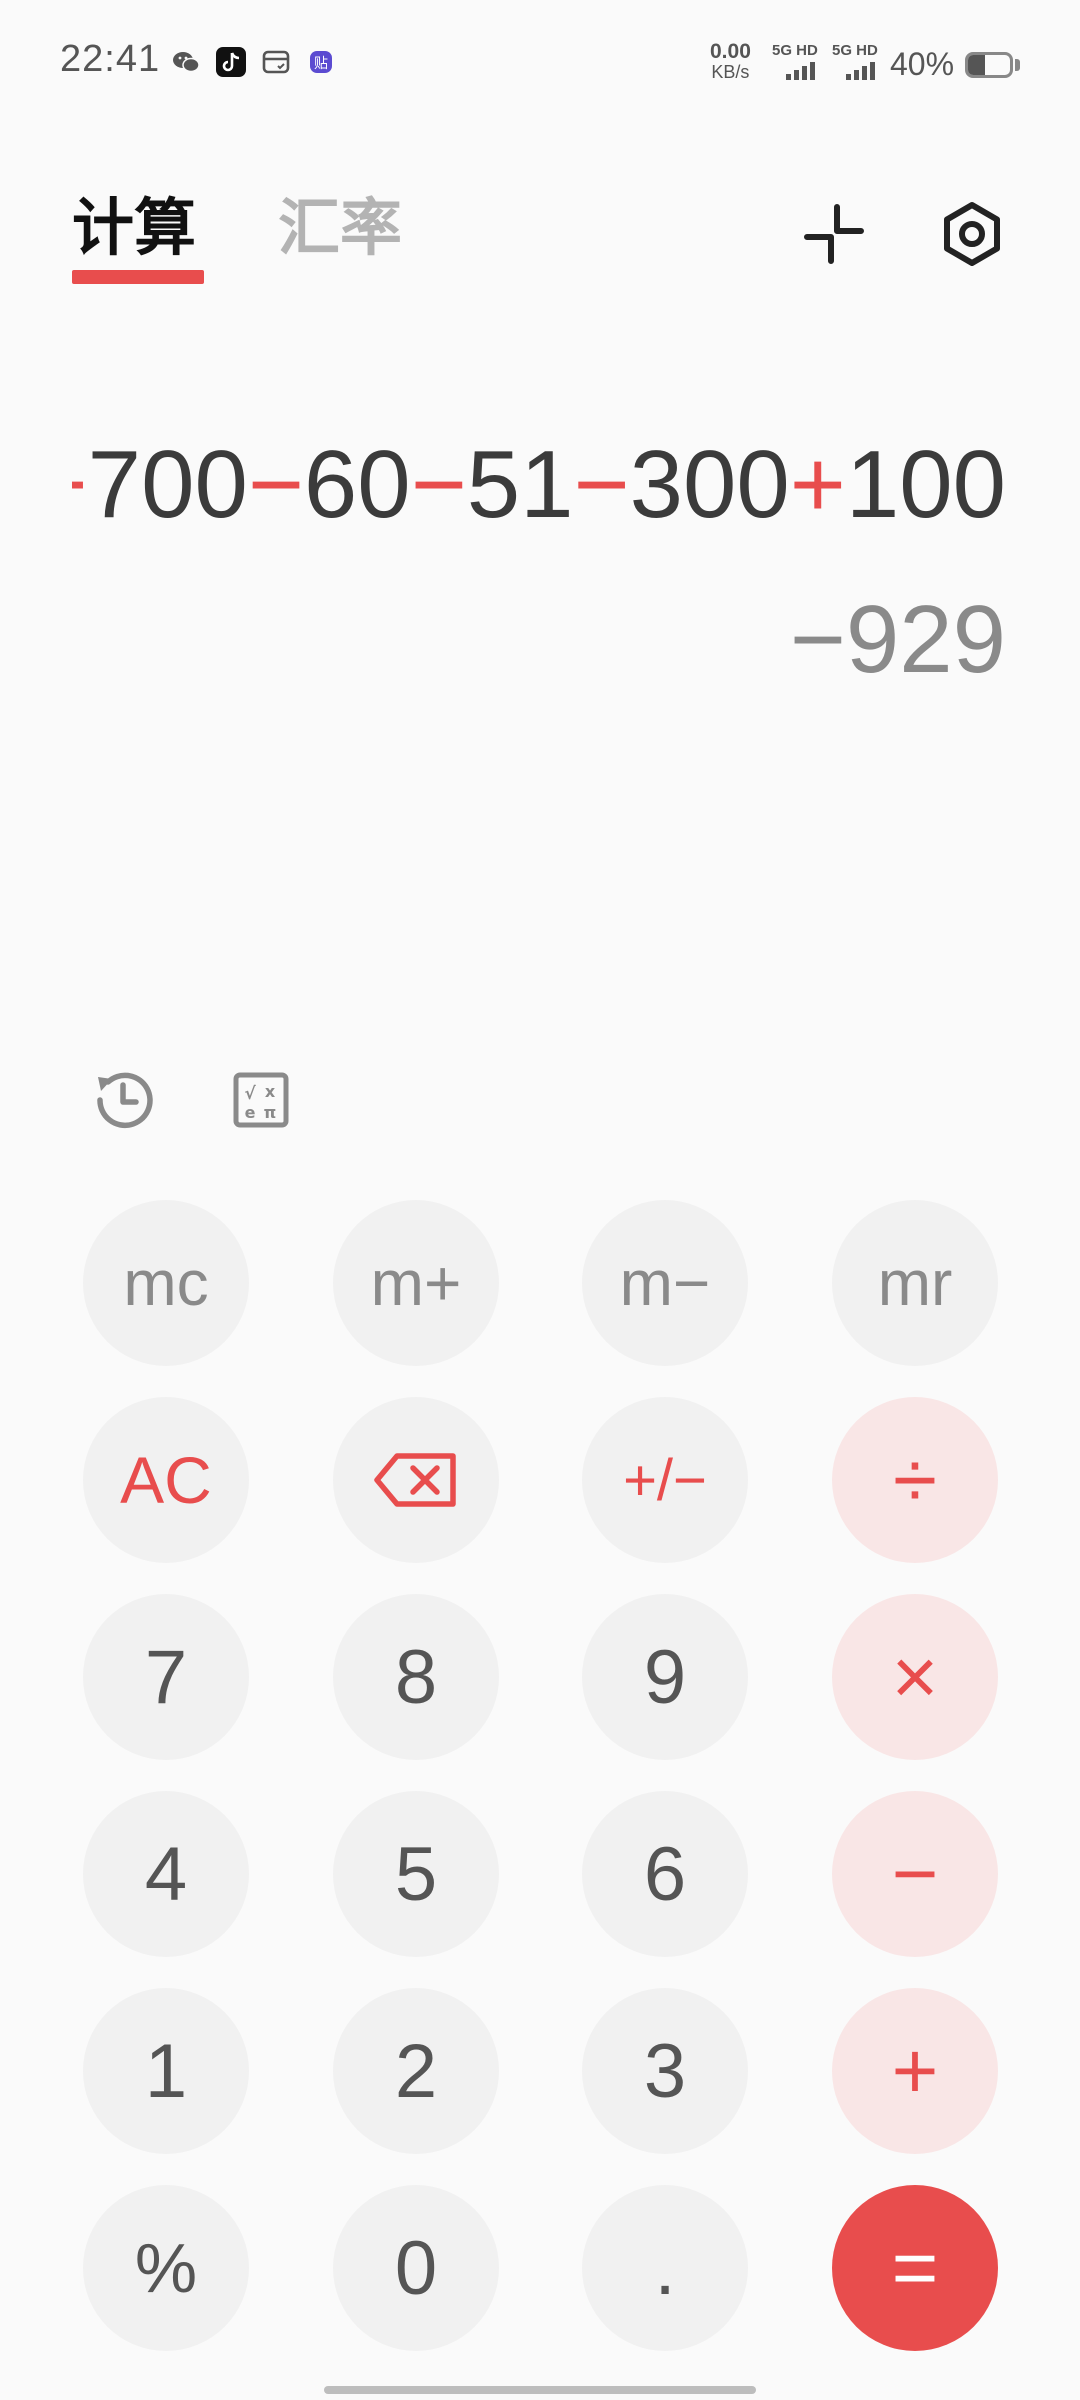  I want to click on scientific-mode-button: √ x e π, so click(261, 1100).